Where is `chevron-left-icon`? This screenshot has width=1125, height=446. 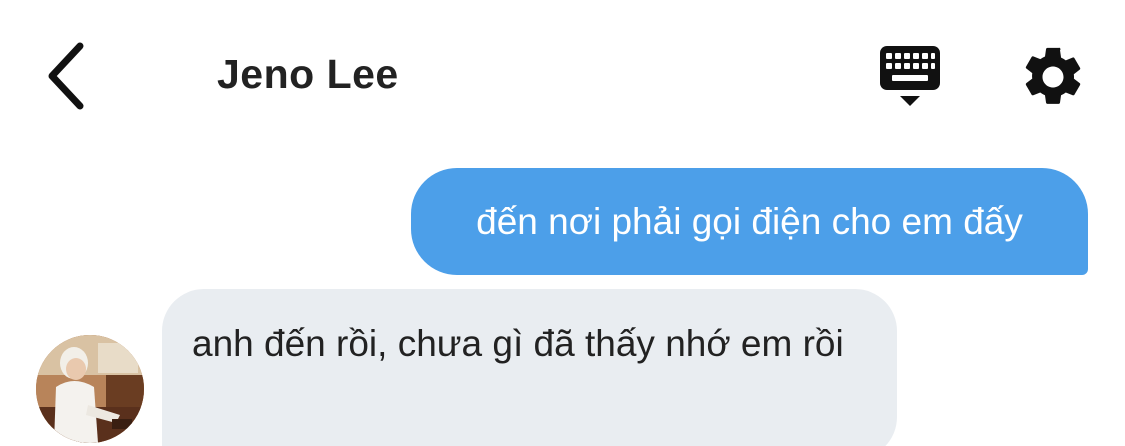 chevron-left-icon is located at coordinates (66, 76).